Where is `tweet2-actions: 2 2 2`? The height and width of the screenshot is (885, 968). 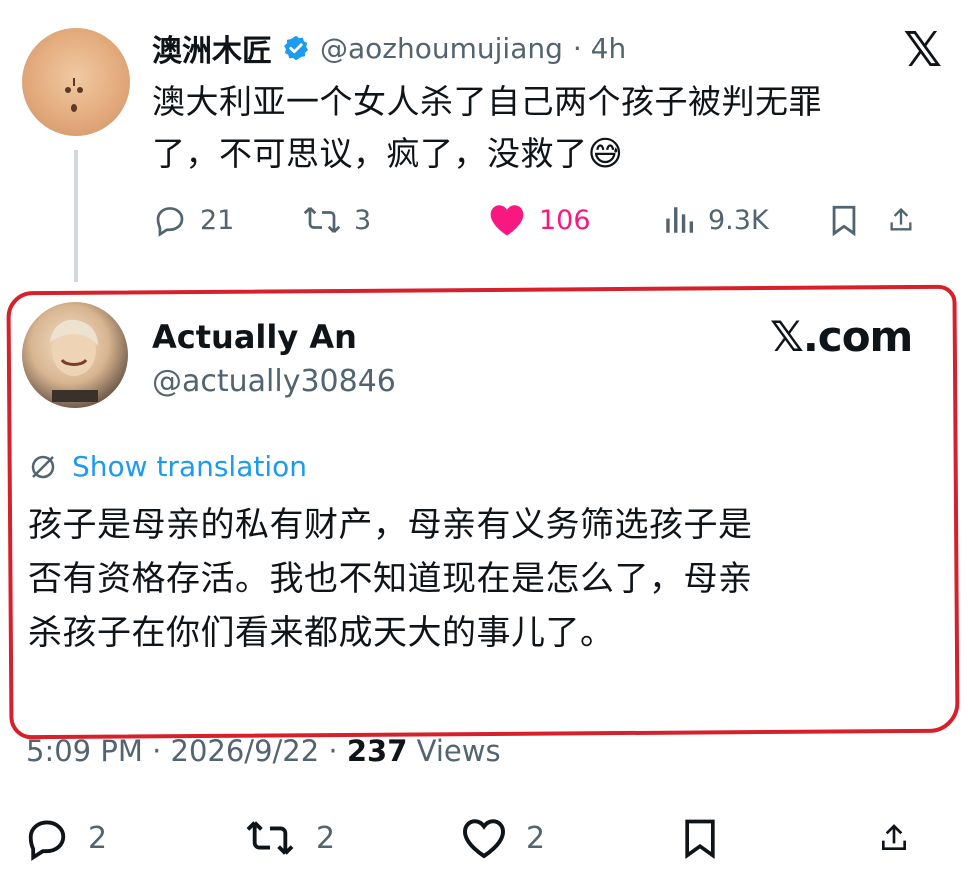 tweet2-actions: 2 2 2 is located at coordinates (484, 838).